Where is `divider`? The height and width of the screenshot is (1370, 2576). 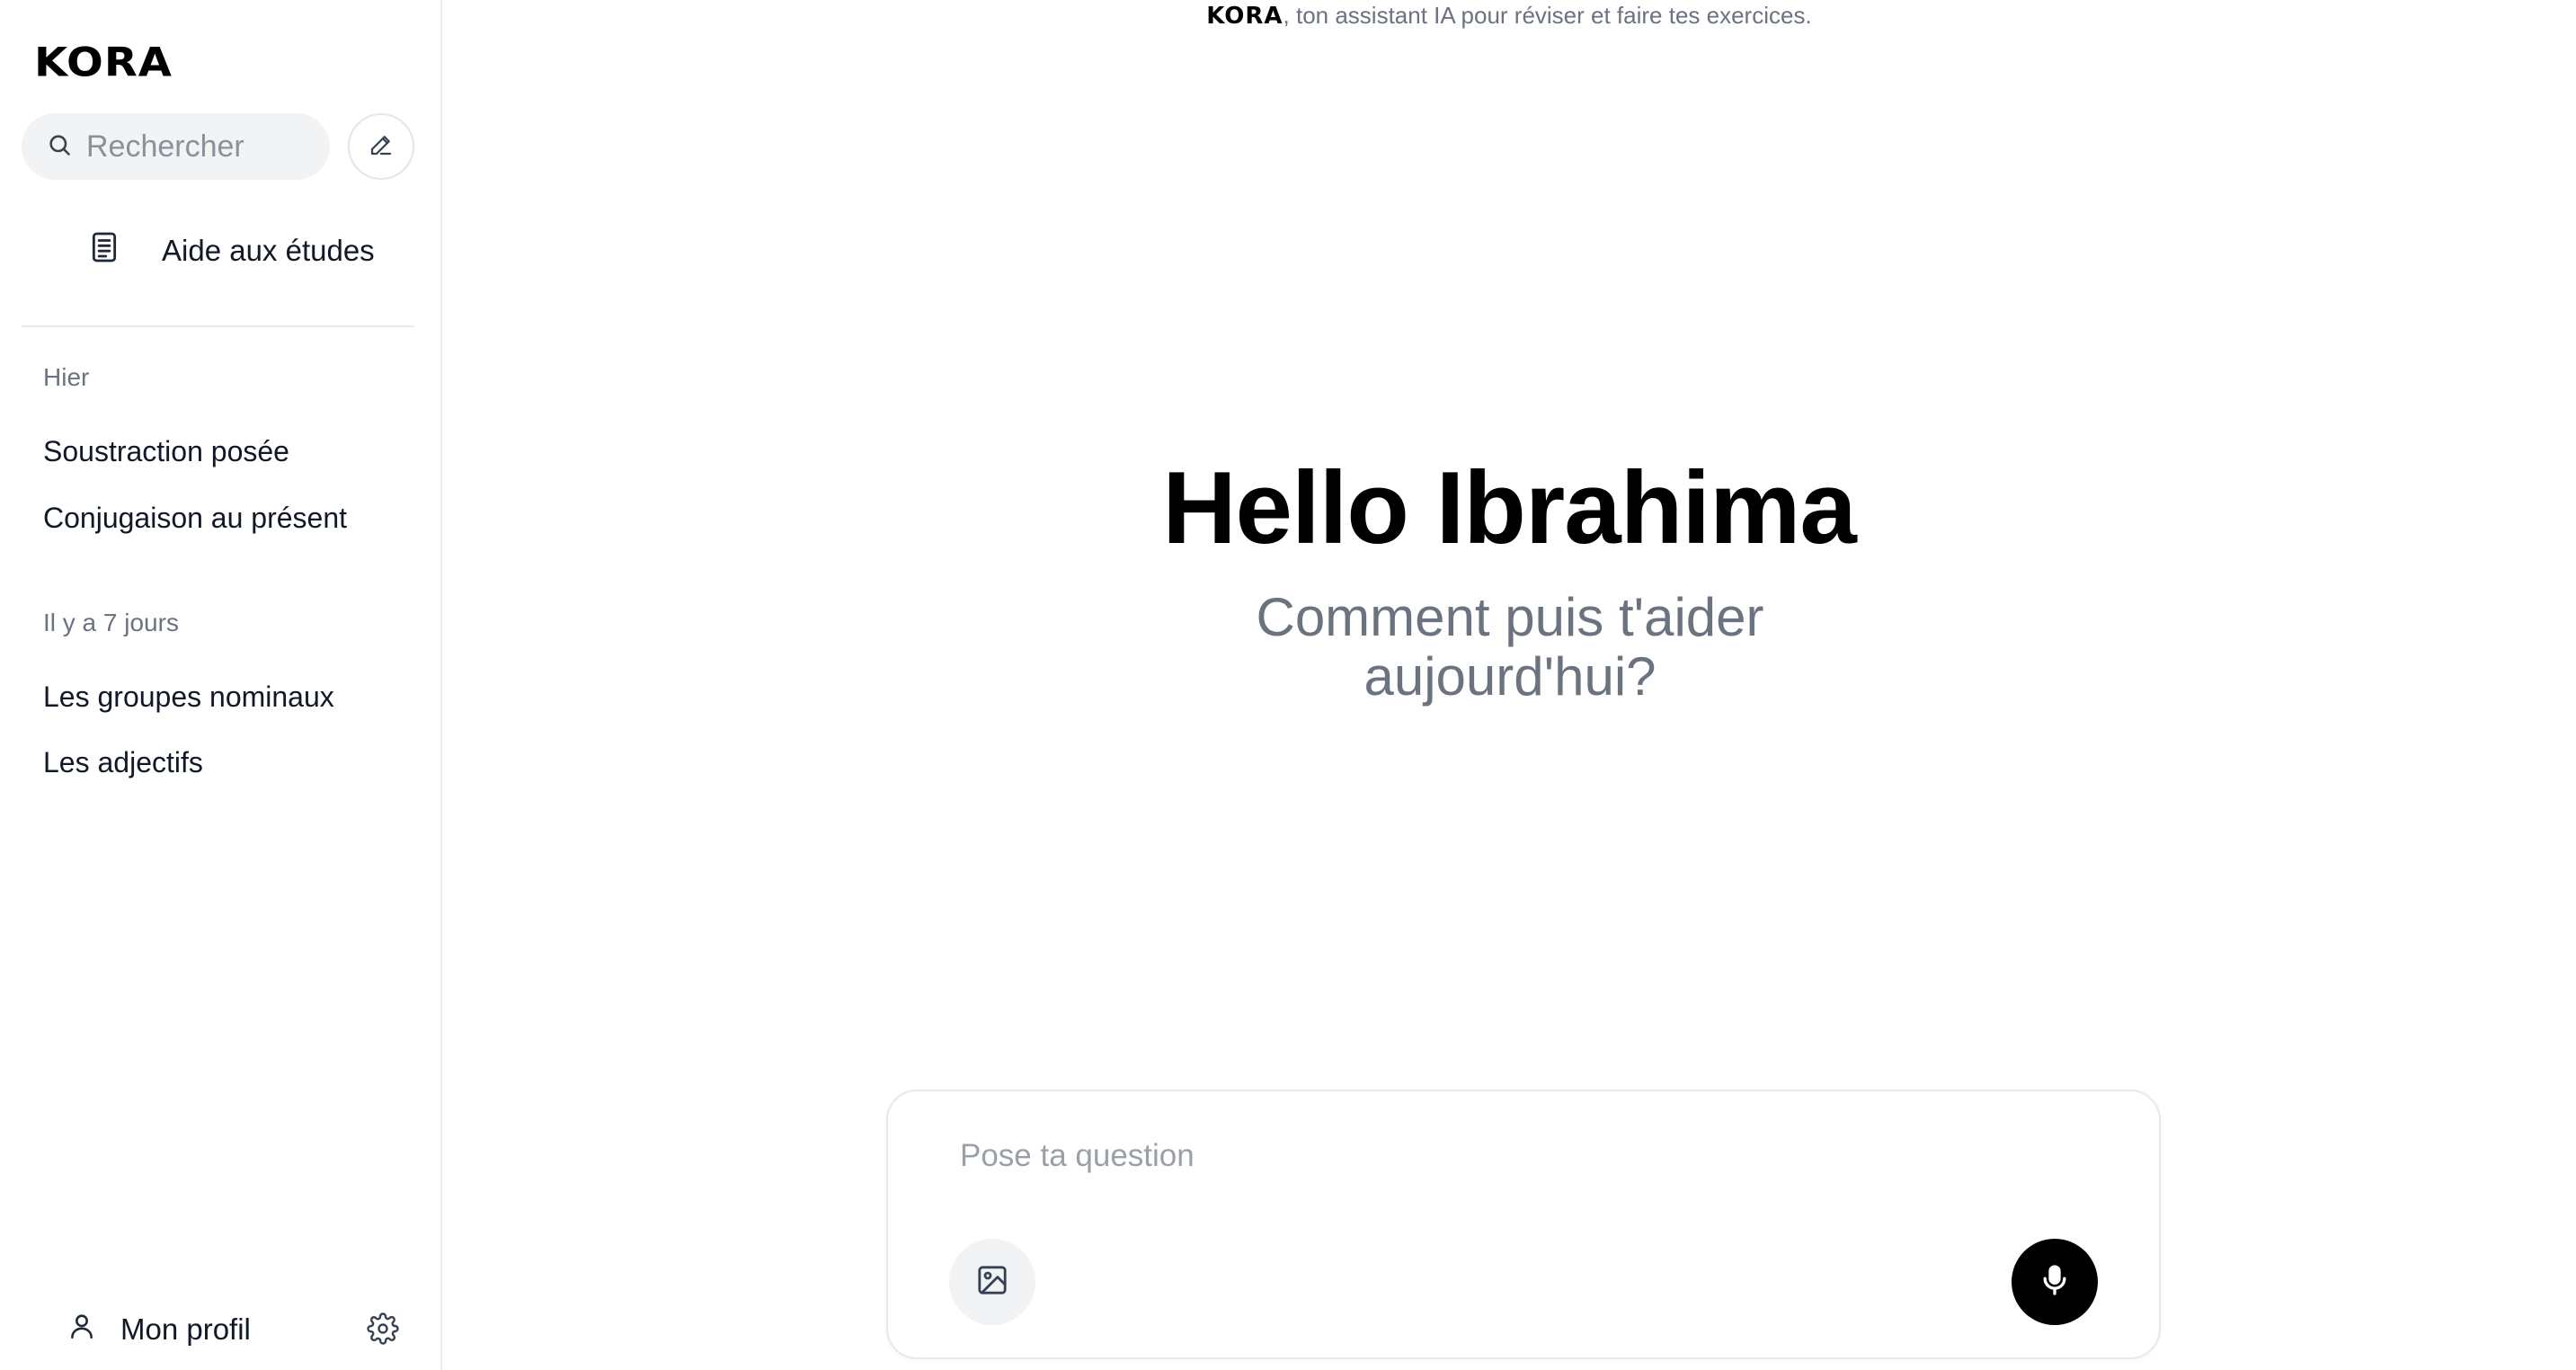
divider is located at coordinates (218, 326).